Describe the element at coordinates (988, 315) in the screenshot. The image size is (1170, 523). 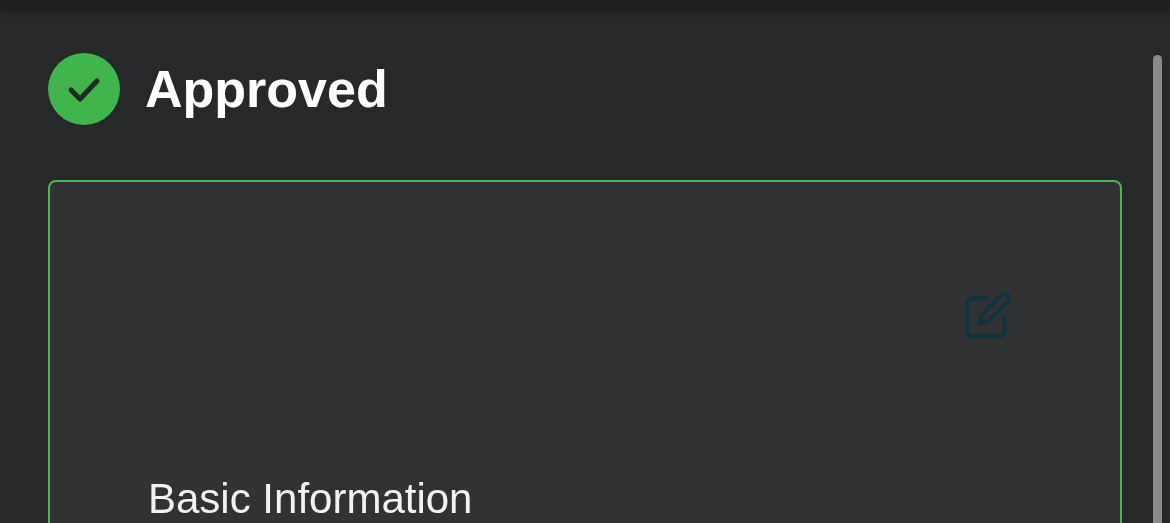
I see `edit-icon` at that location.